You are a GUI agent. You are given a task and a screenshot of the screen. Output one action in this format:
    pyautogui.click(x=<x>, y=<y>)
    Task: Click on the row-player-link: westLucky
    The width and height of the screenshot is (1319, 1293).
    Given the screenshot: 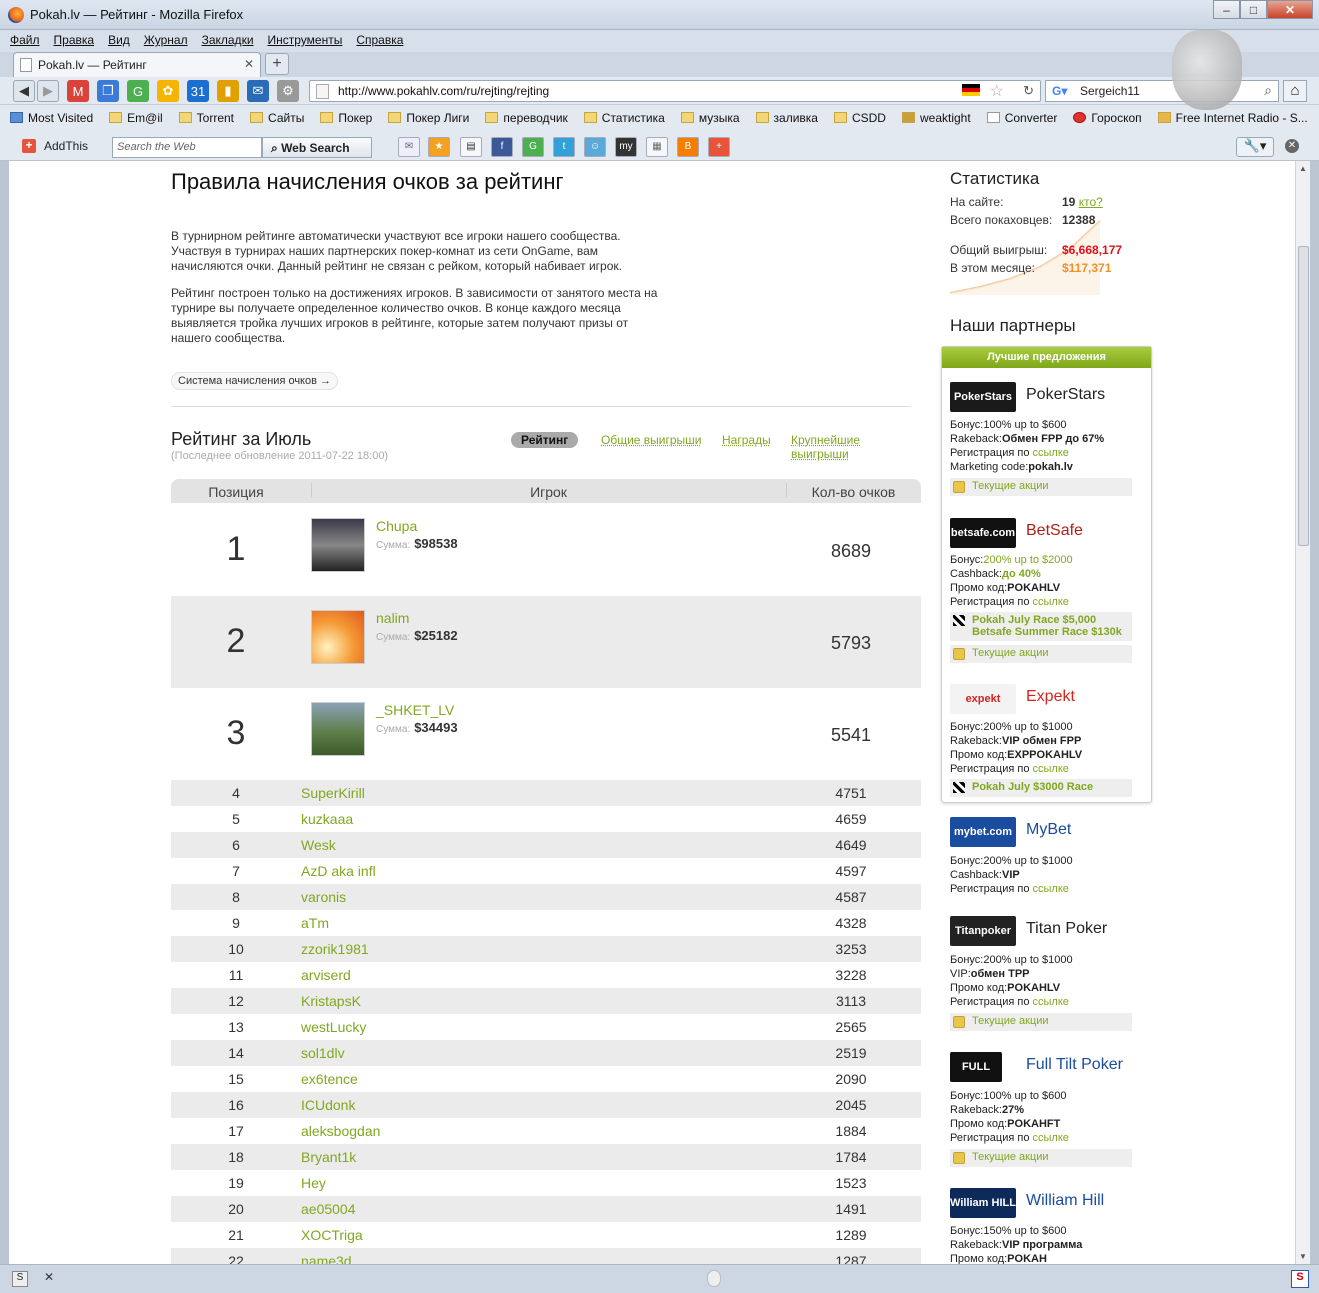 What is the action you would take?
    pyautogui.click(x=333, y=1027)
    